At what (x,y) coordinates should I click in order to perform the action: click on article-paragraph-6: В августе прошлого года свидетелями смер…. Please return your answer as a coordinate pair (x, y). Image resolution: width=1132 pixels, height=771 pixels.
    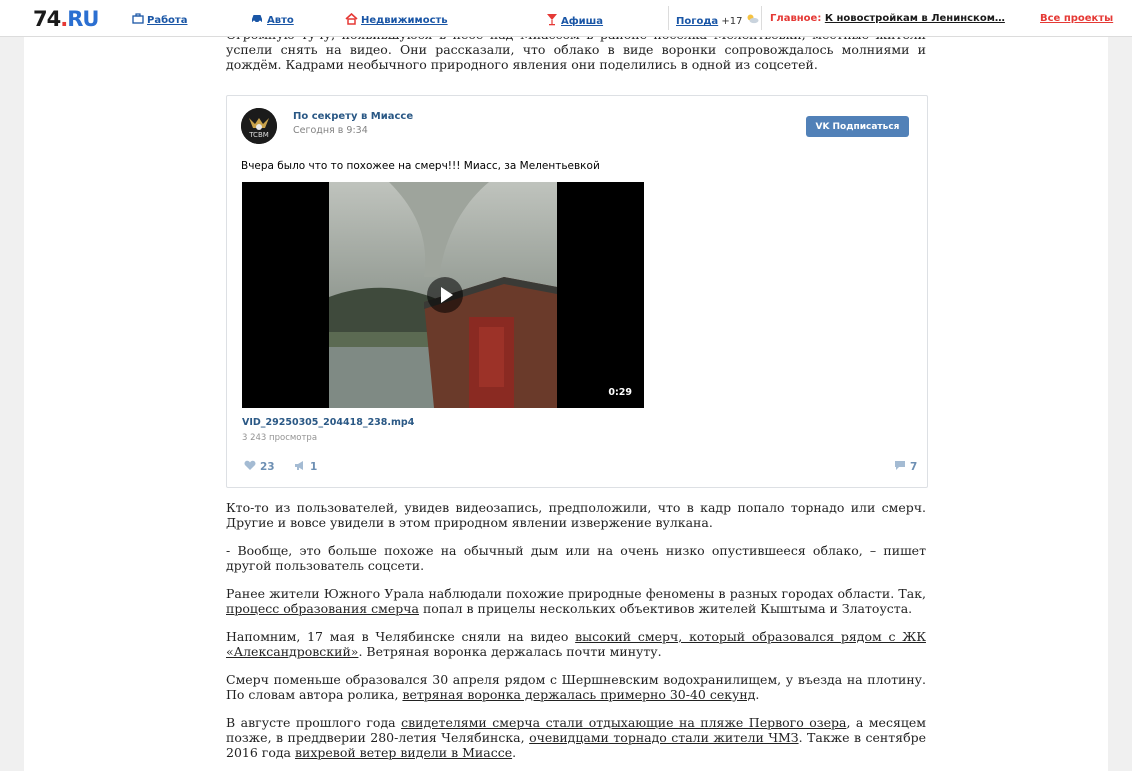
    Looking at the image, I should click on (576, 737).